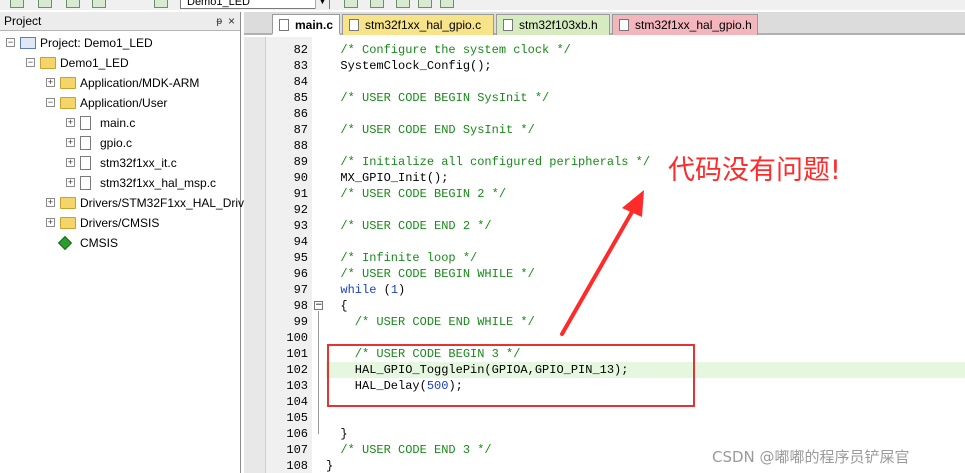 Image resolution: width=965 pixels, height=473 pixels. What do you see at coordinates (602, 263) in the screenshot?
I see `annotation-arrow` at bounding box center [602, 263].